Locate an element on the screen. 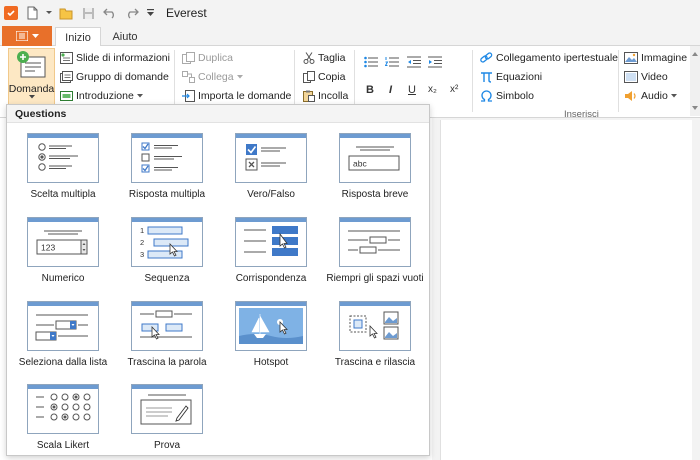 Image resolution: width=700 pixels, height=460 pixels. import-questions-label: Importa le domande is located at coordinates (245, 96).